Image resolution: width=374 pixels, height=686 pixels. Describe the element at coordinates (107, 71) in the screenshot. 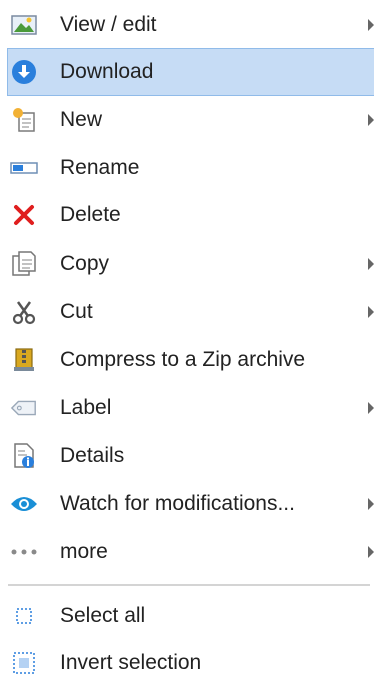

I see `menu-item-label: Download` at that location.